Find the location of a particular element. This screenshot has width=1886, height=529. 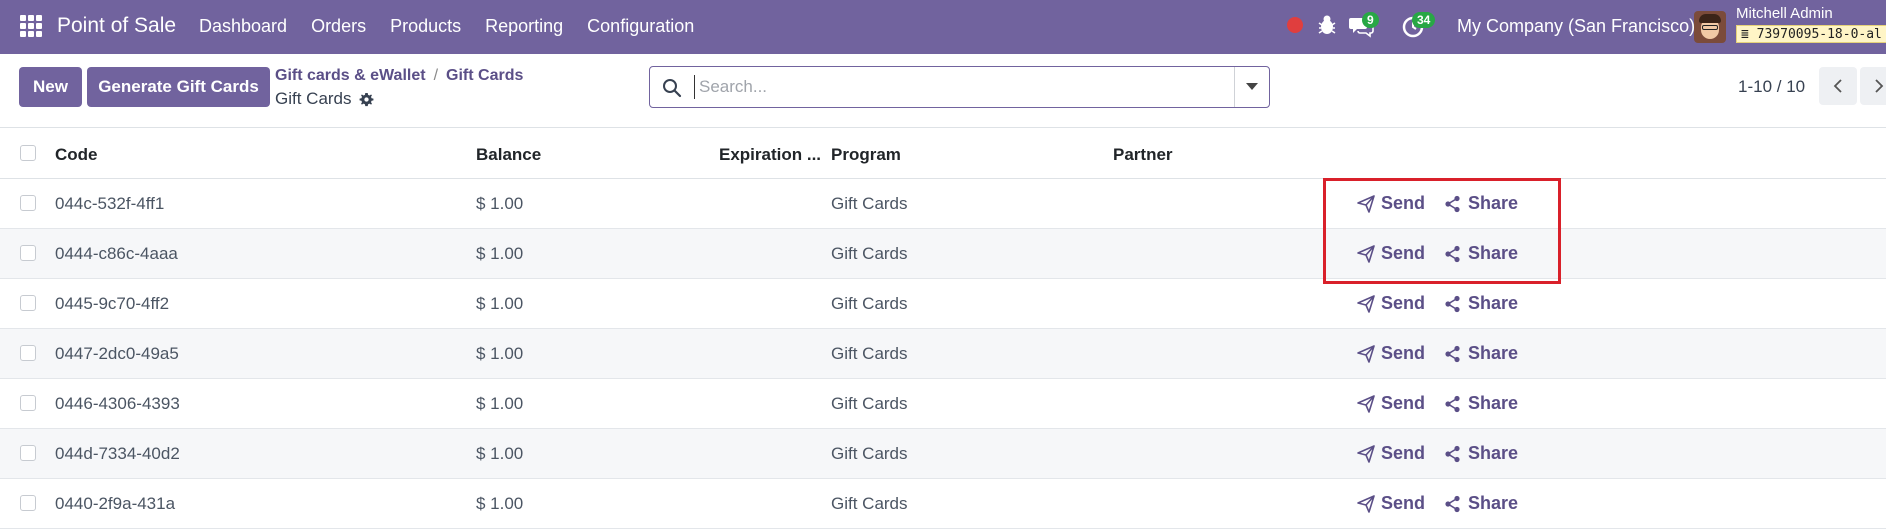

pager-previous-button is located at coordinates (1838, 86).